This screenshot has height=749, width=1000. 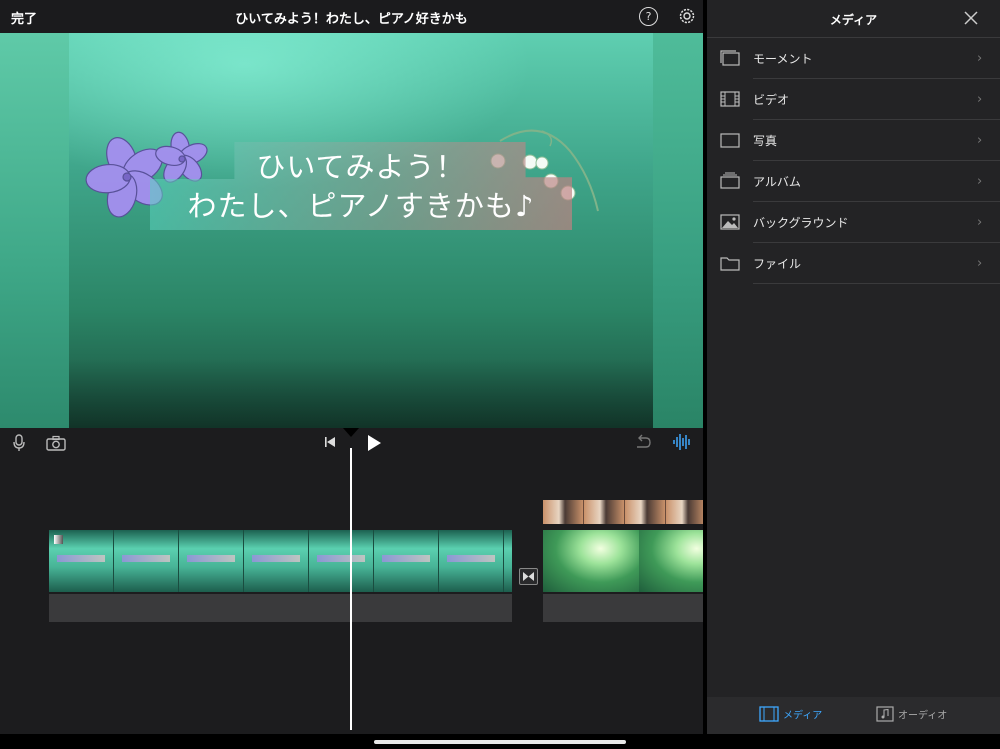 I want to click on photo-icon, so click(x=730, y=140).